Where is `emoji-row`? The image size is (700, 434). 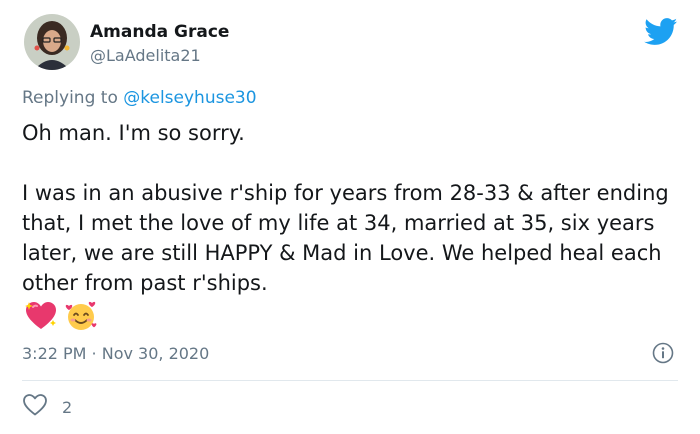 emoji-row is located at coordinates (61, 316).